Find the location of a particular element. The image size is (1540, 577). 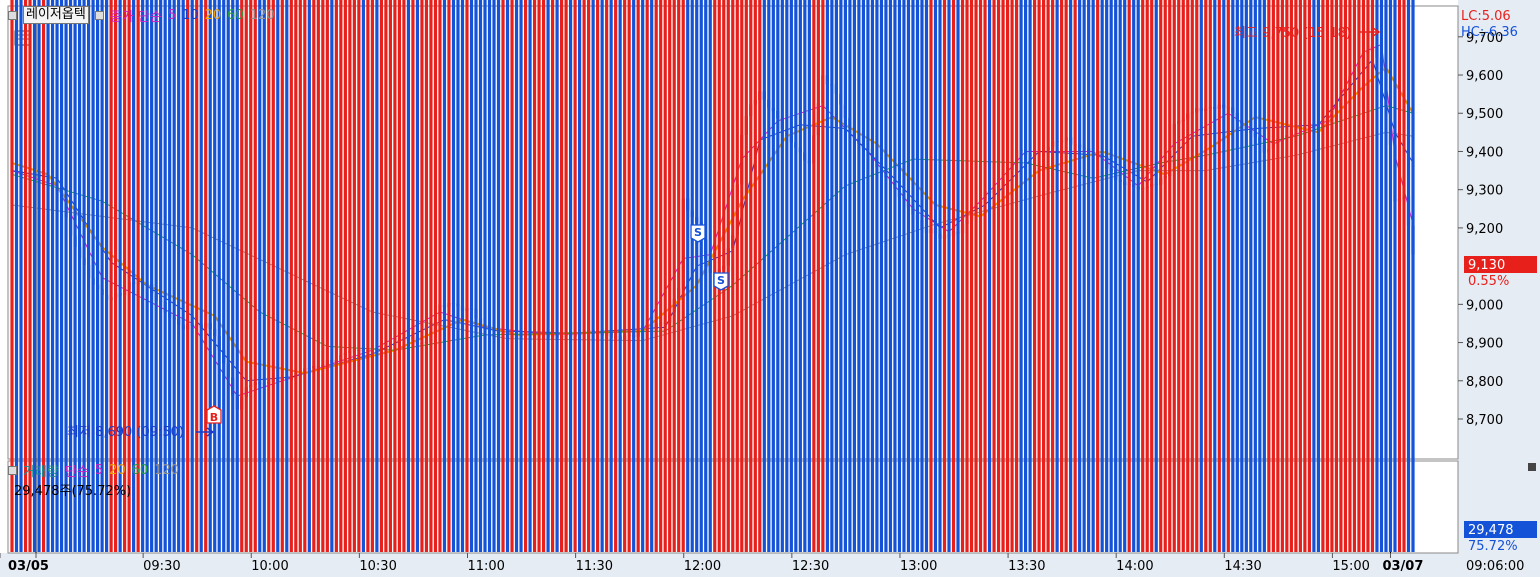

current-volume: 29,478 is located at coordinates (1491, 530).